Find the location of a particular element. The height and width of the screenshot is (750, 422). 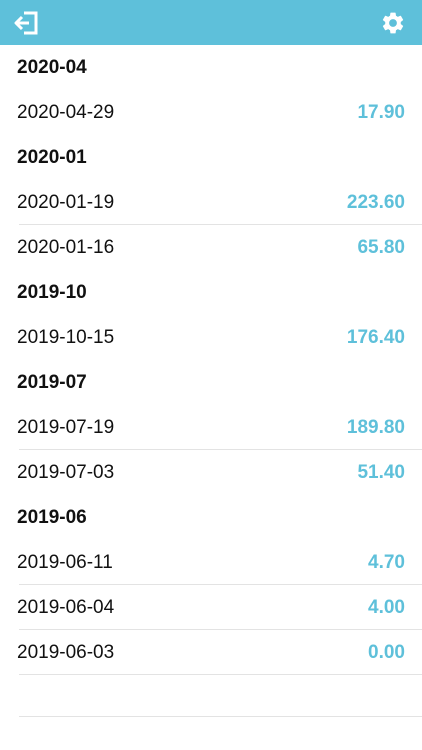

list-divider is located at coordinates (220, 716).